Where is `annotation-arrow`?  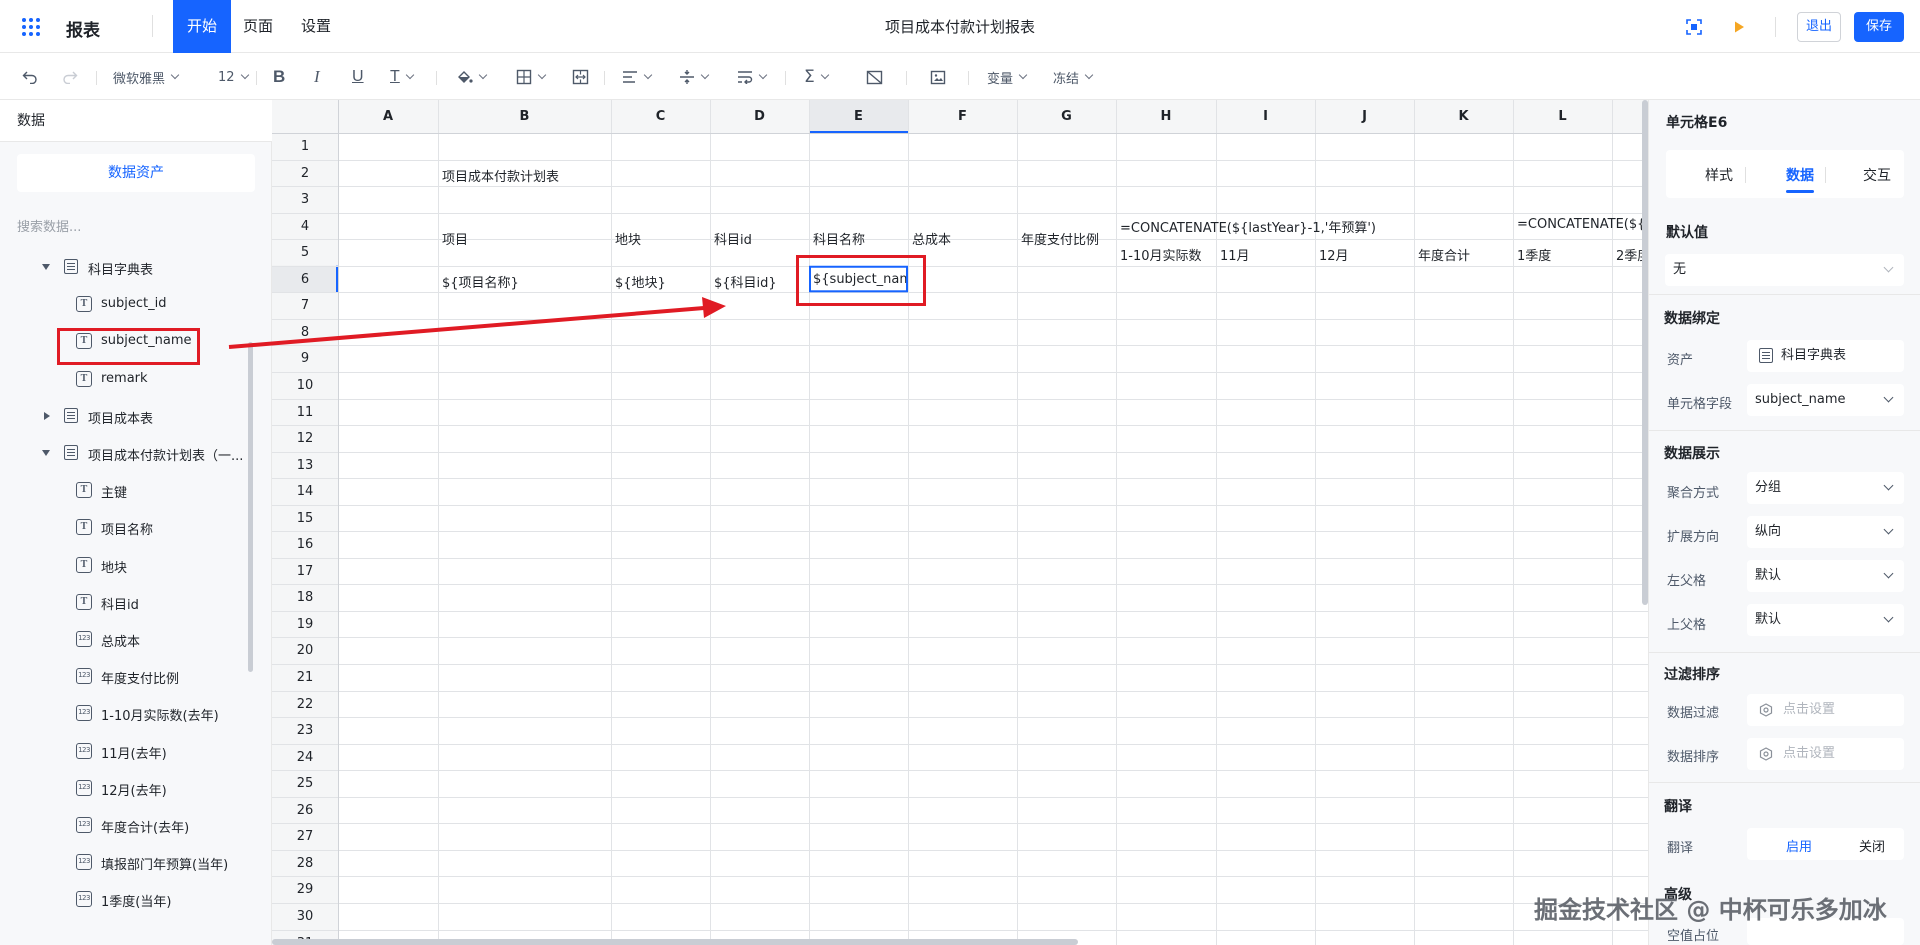 annotation-arrow is located at coordinates (477, 323).